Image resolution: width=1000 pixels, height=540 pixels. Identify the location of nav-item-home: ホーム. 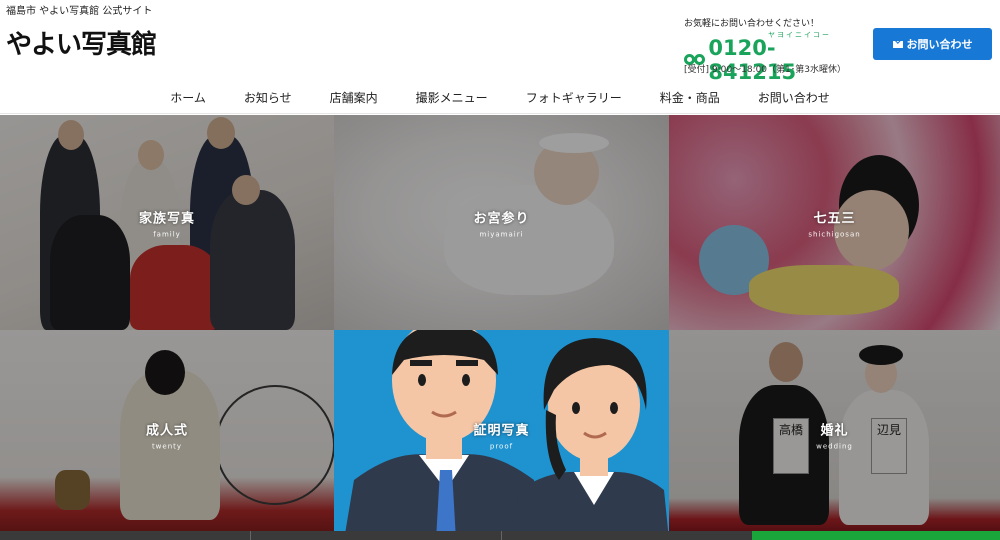
(188, 98).